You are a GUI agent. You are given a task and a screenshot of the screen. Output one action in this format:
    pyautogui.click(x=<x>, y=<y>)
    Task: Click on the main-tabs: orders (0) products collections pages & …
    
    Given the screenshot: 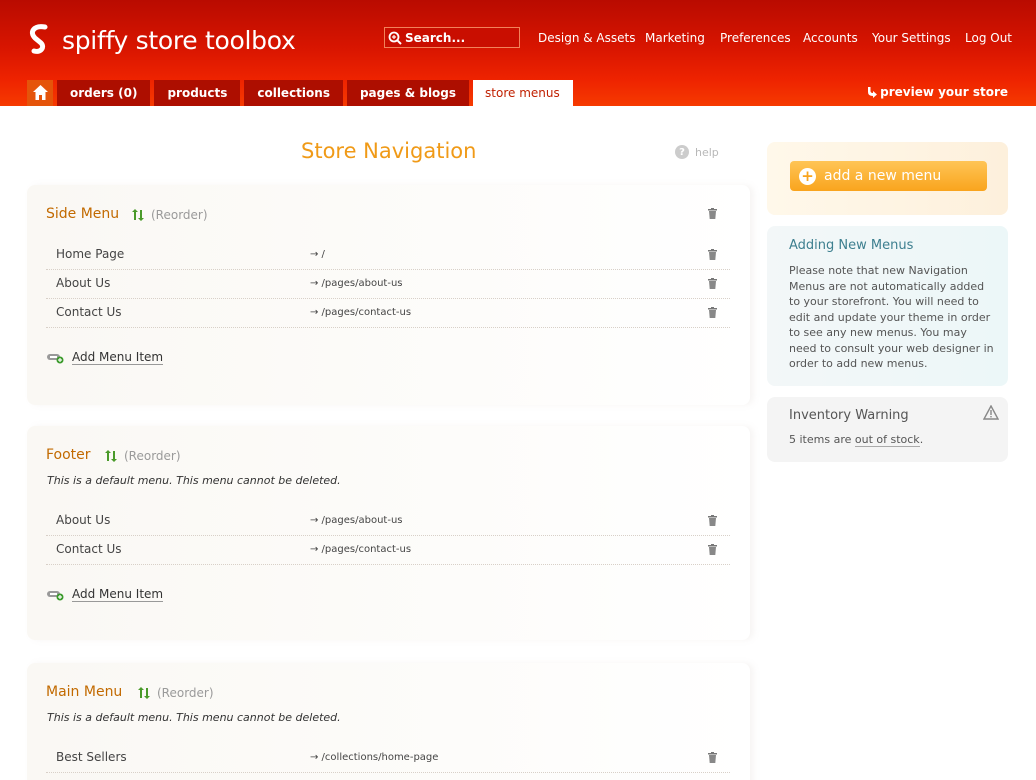 What is the action you would take?
    pyautogui.click(x=302, y=93)
    